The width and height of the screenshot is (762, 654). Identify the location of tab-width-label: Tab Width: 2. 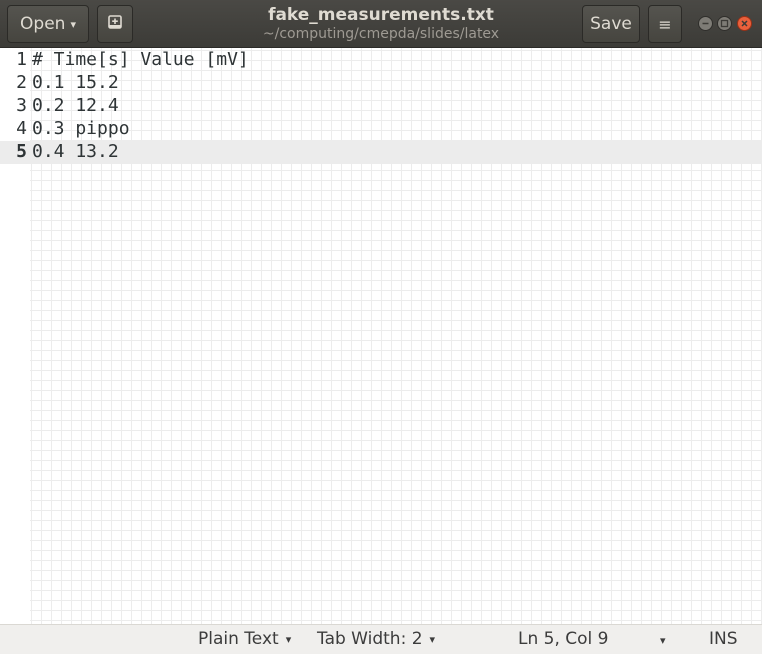
(370, 639).